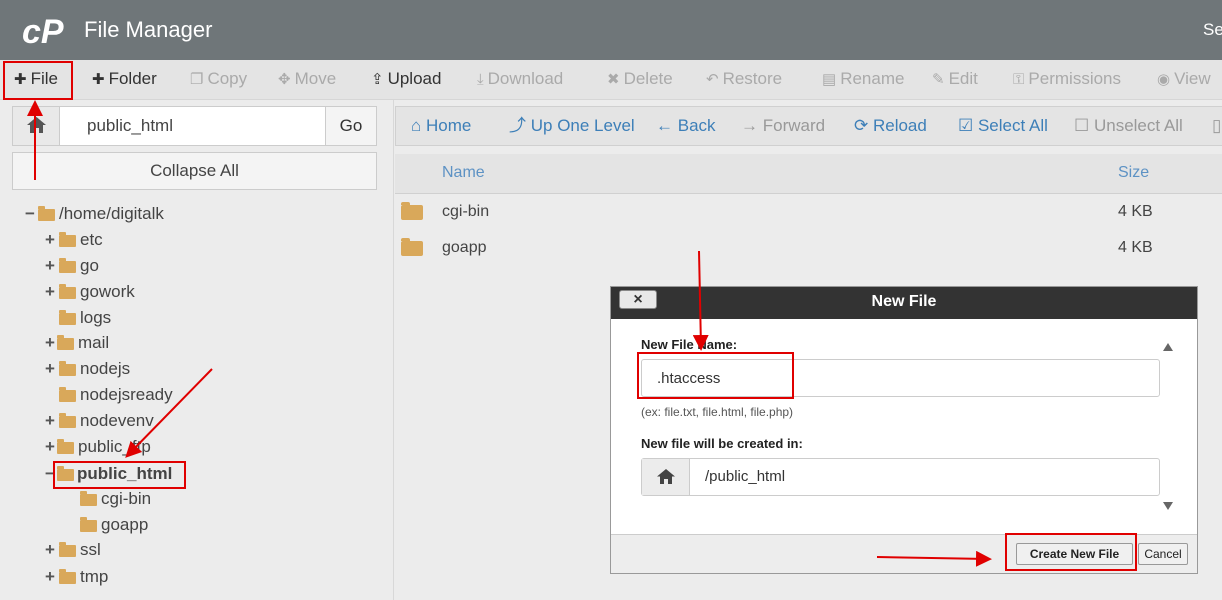 The width and height of the screenshot is (1222, 600). I want to click on nav-back-button: ← Back, so click(686, 126).